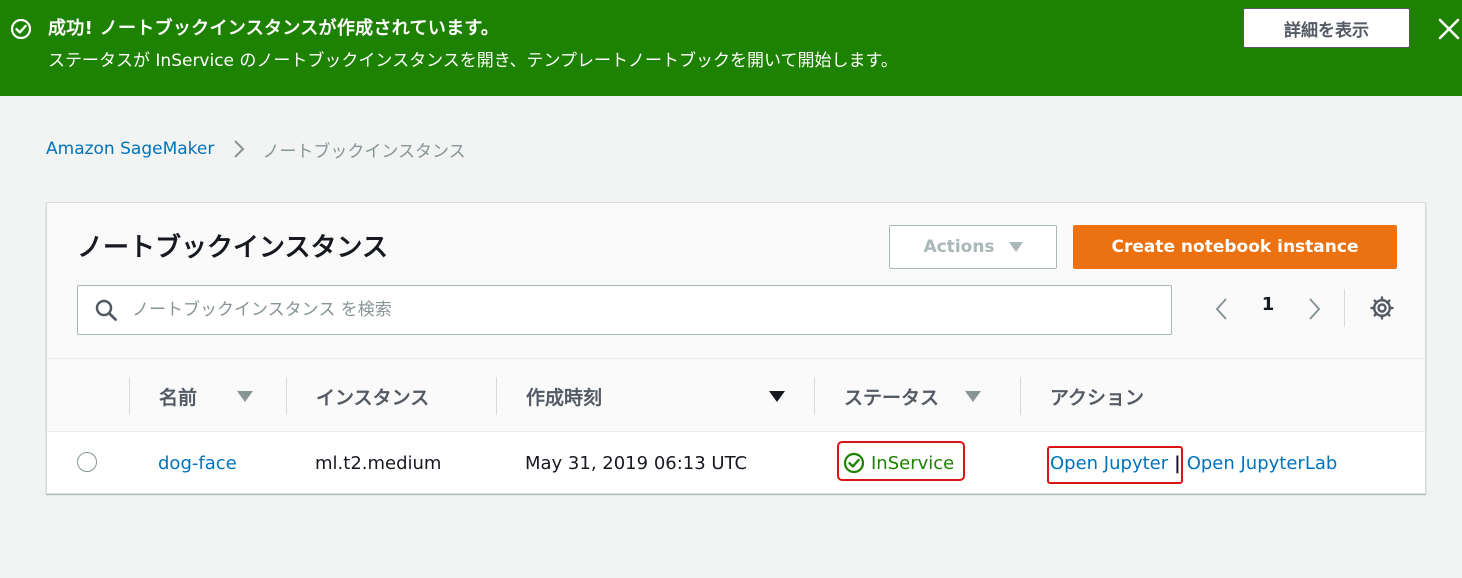 The width and height of the screenshot is (1462, 578). What do you see at coordinates (1268, 304) in the screenshot?
I see `pagination-current-page: 1` at bounding box center [1268, 304].